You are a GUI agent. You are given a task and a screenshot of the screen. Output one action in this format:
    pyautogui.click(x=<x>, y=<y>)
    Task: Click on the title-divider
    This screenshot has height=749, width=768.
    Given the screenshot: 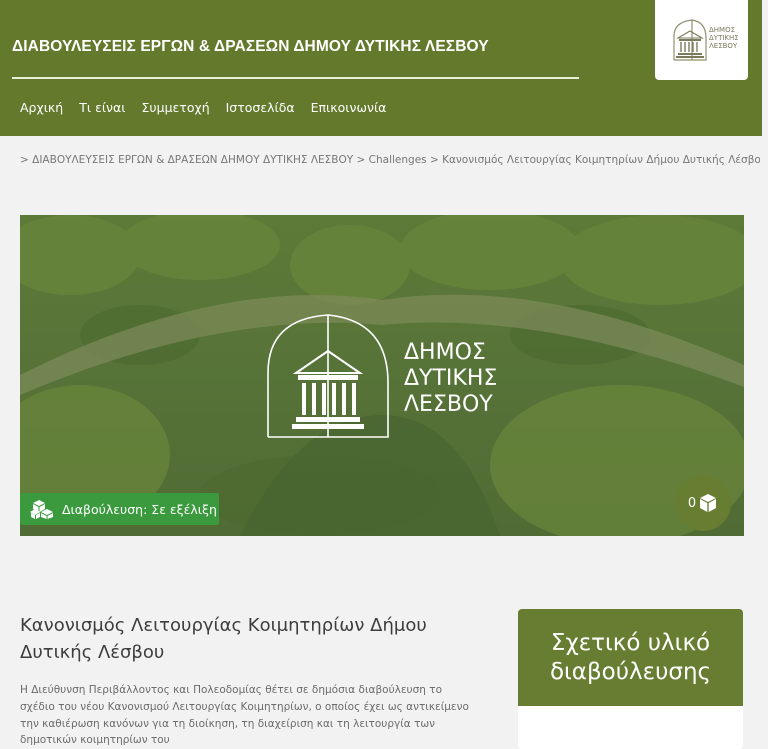 What is the action you would take?
    pyautogui.click(x=295, y=78)
    